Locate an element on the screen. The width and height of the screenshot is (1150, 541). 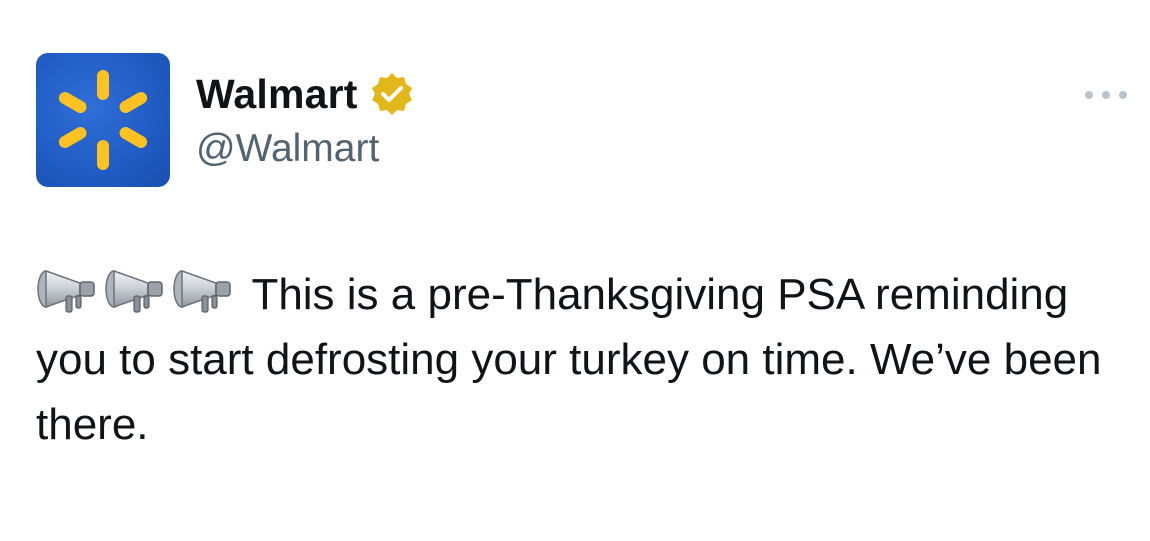
author-name-row: Walmart is located at coordinates (306, 94).